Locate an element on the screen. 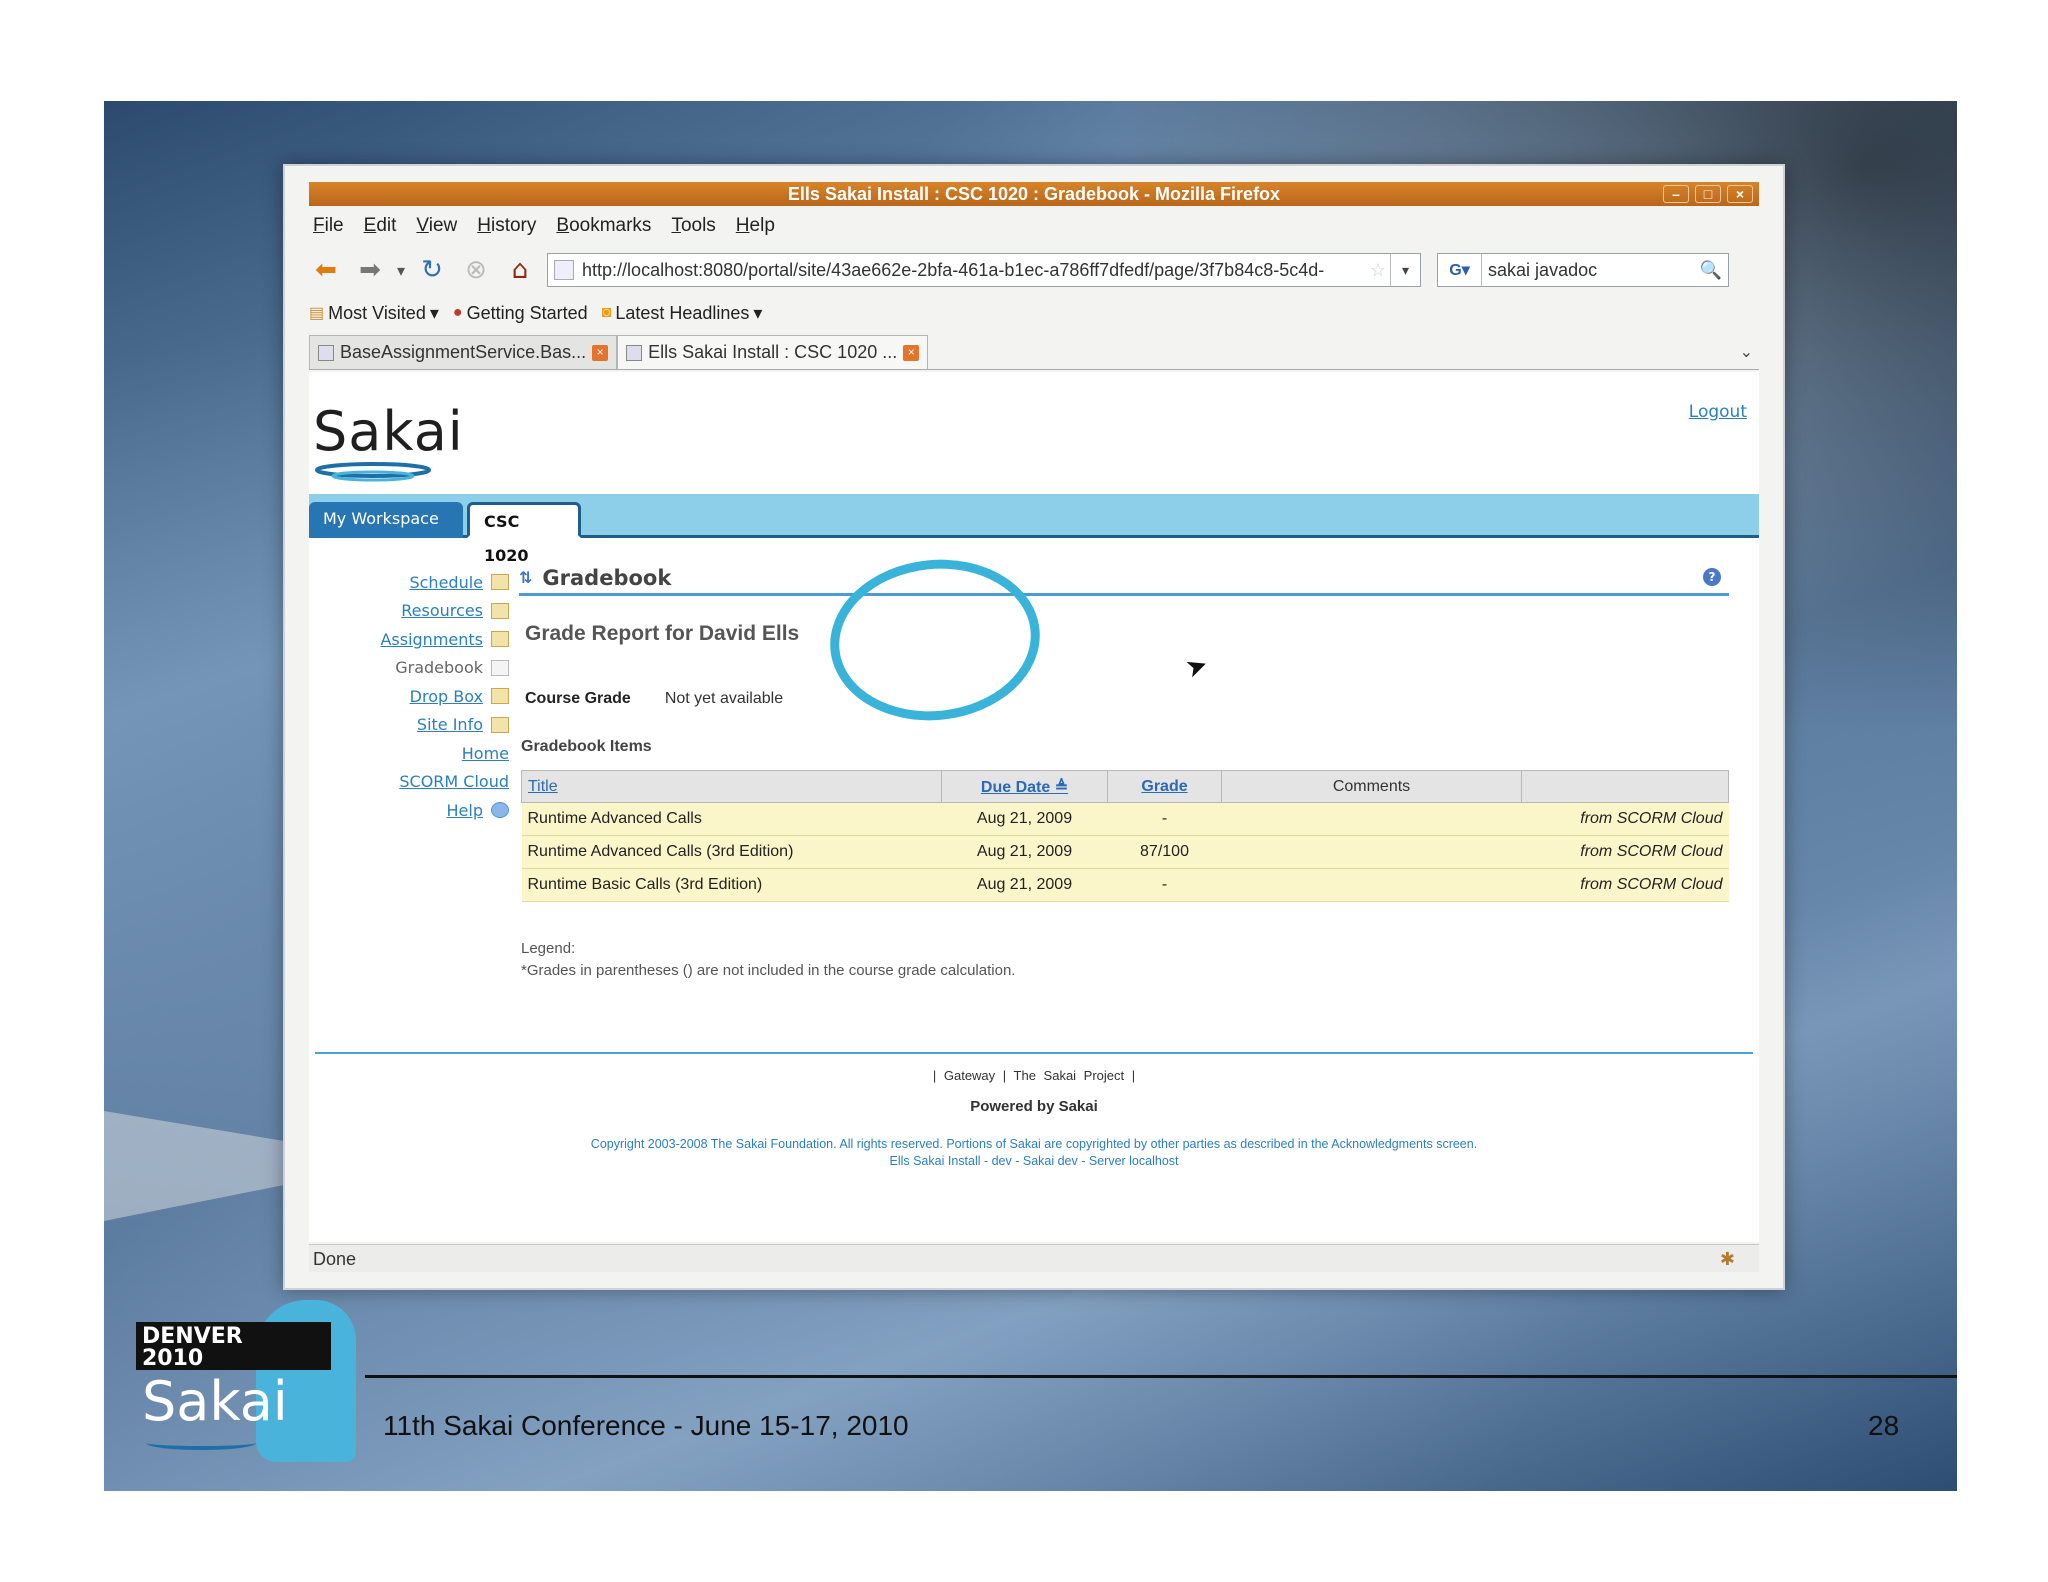 This screenshot has width=2048, height=1582. conference-caption: 11th Sakai Conference - June 15-17, 2010 is located at coordinates (646, 1425).